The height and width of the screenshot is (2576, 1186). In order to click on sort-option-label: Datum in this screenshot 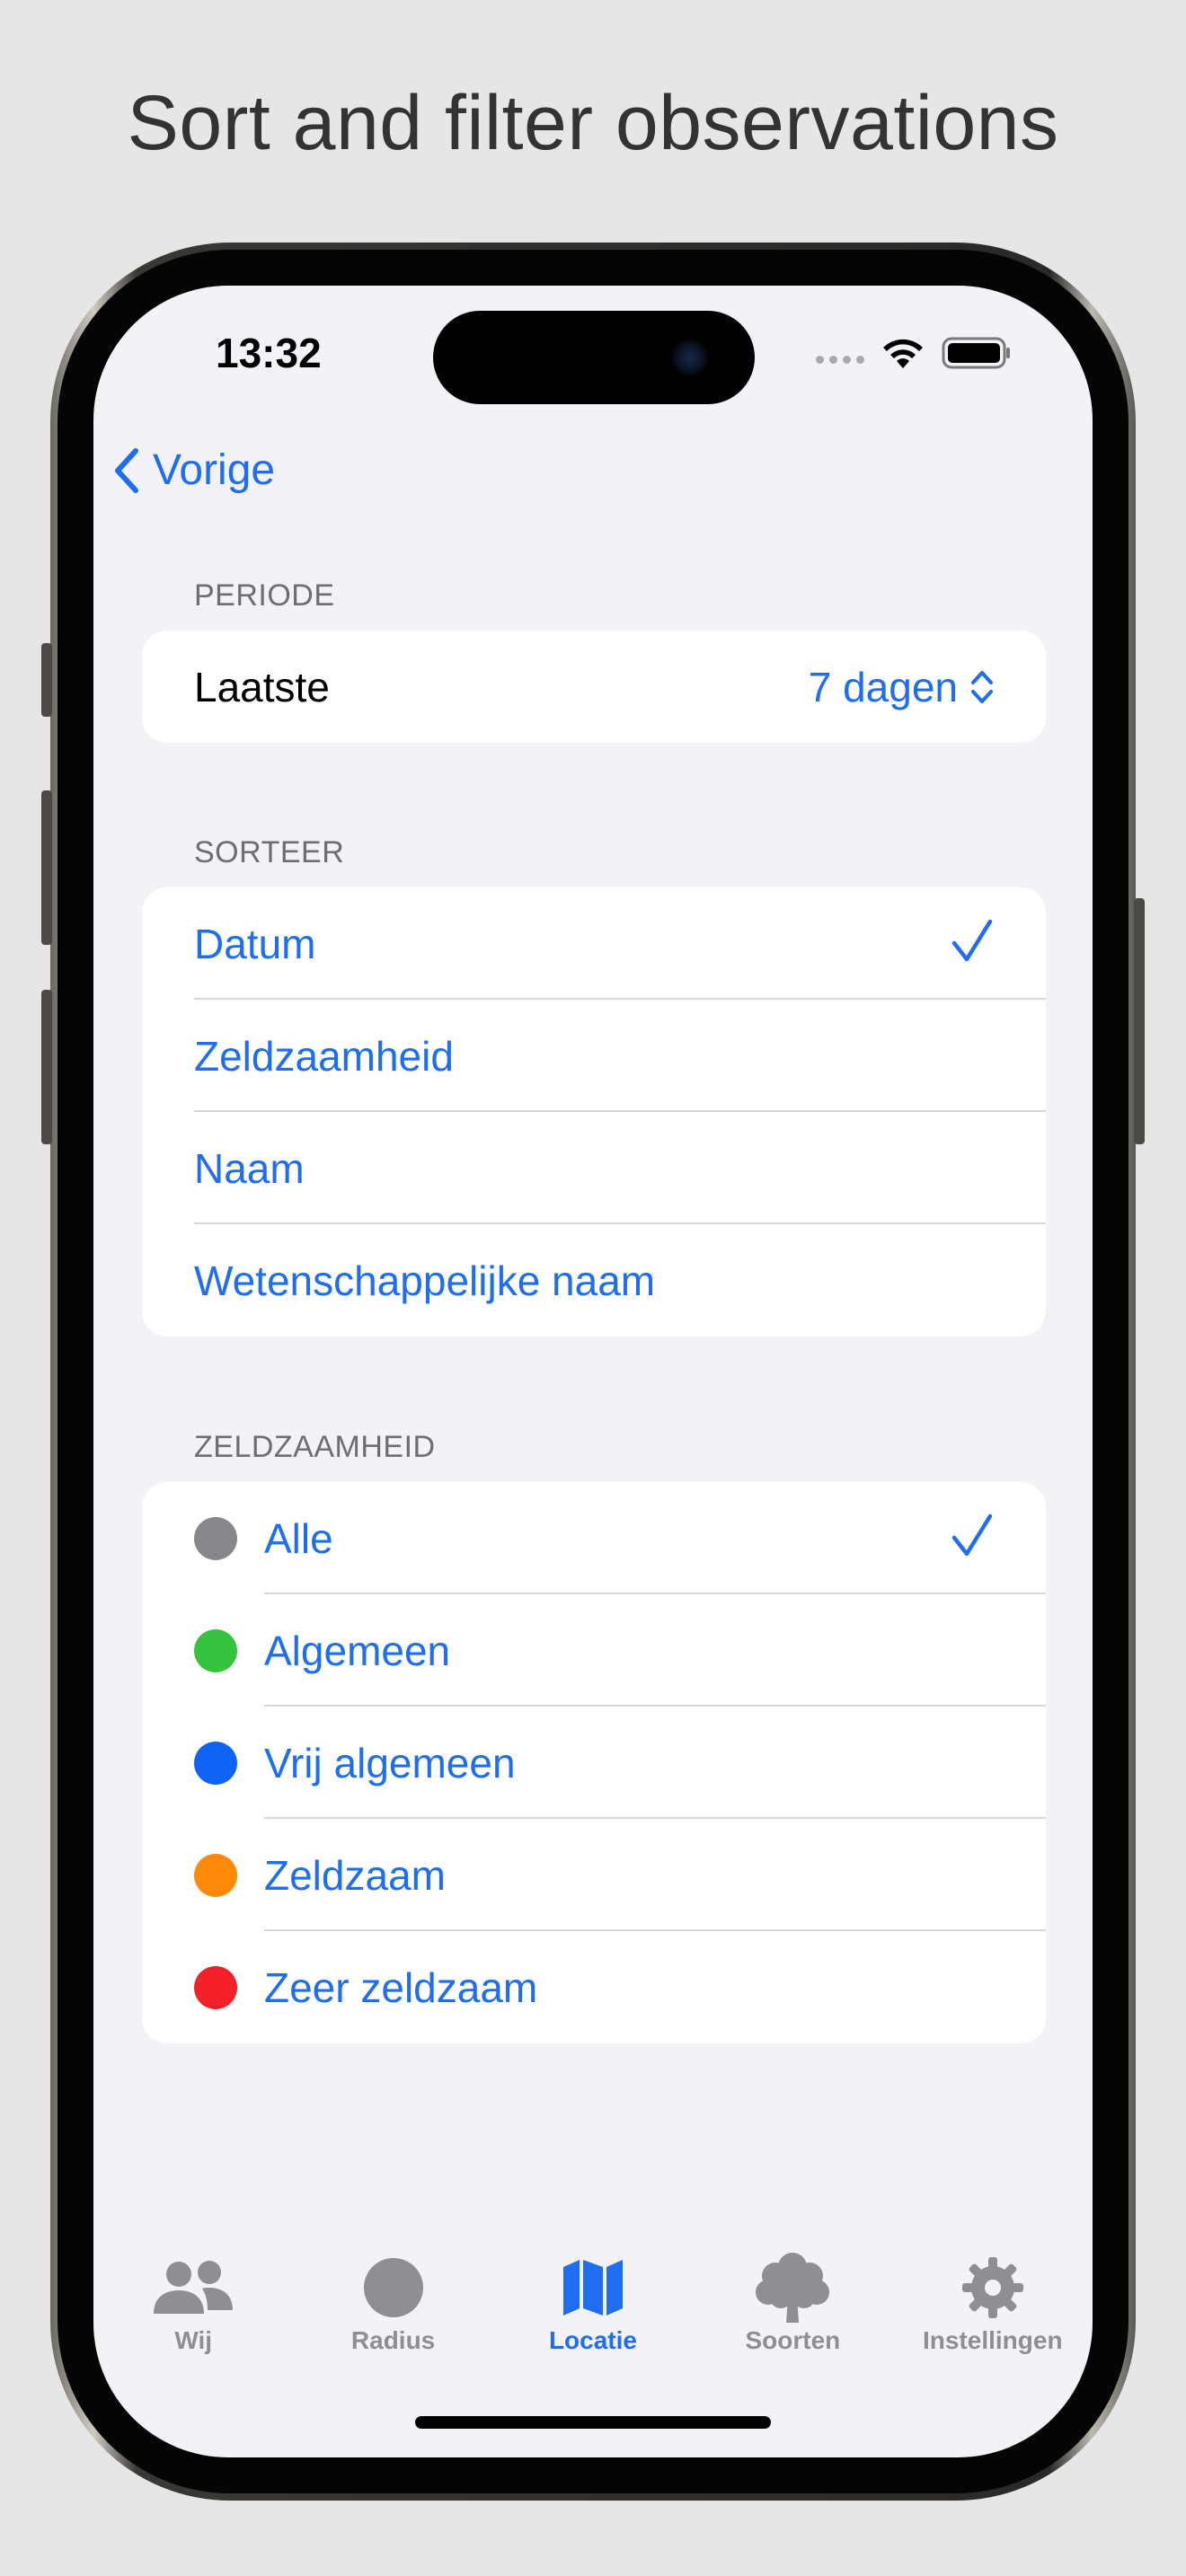, I will do `click(255, 943)`.